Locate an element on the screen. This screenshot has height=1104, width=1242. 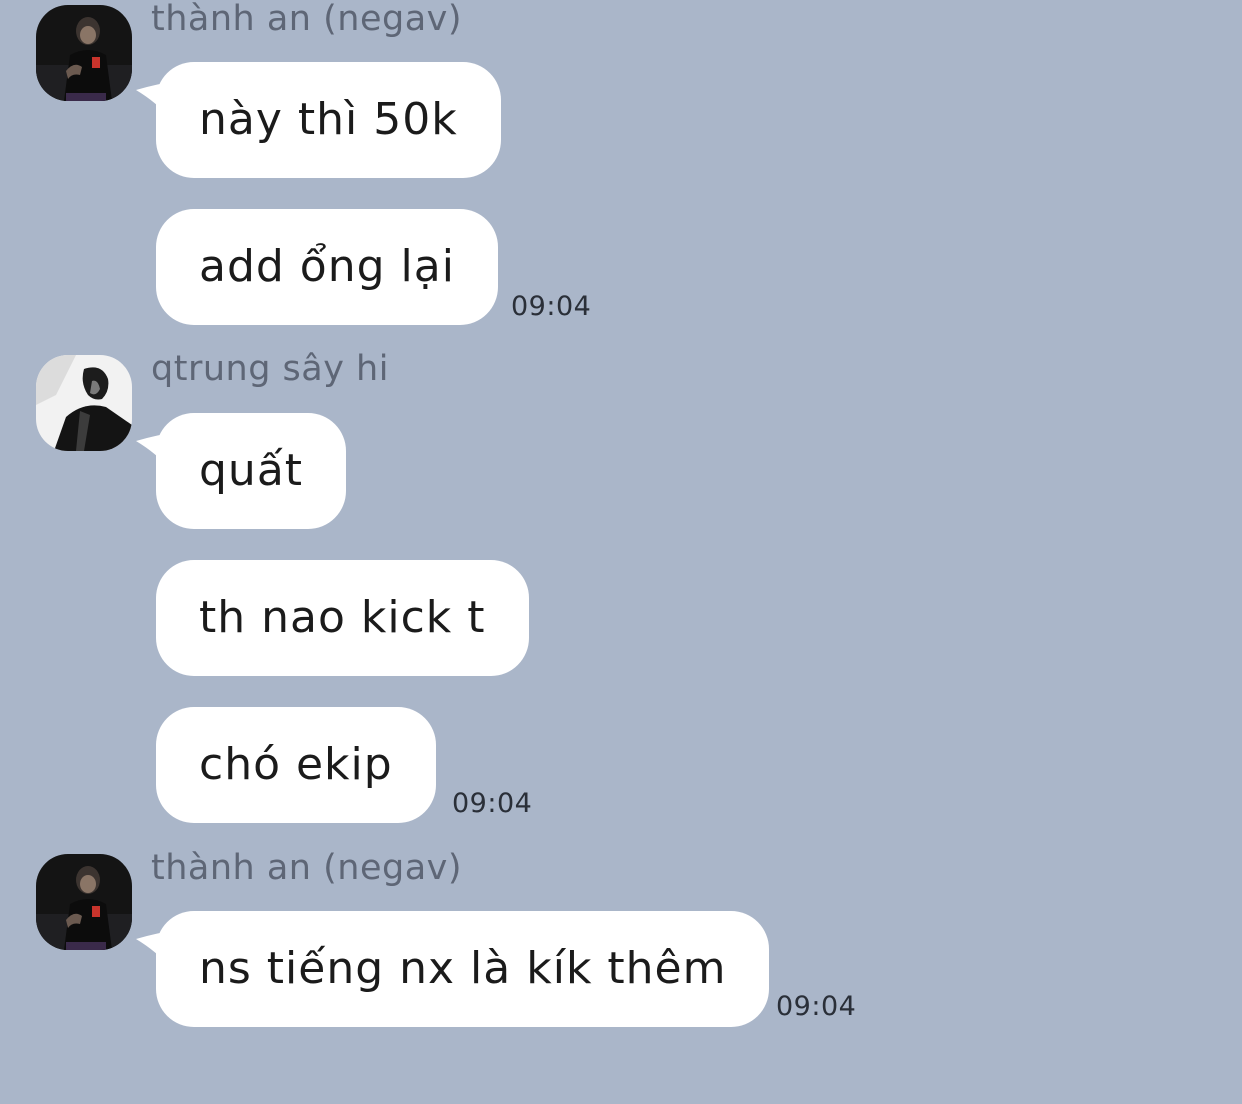
message-bubble: quất is located at coordinates (251, 471).